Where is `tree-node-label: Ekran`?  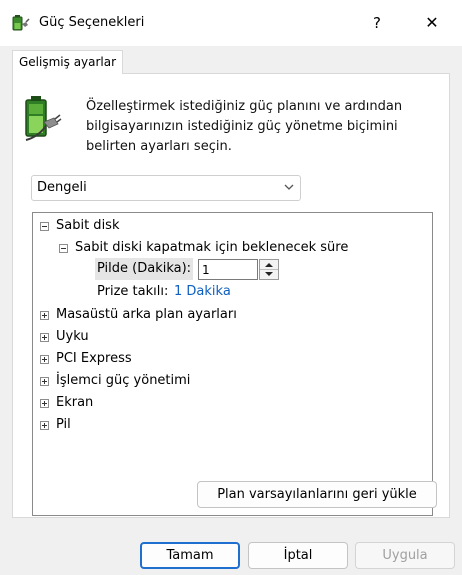 tree-node-label: Ekran is located at coordinates (75, 402).